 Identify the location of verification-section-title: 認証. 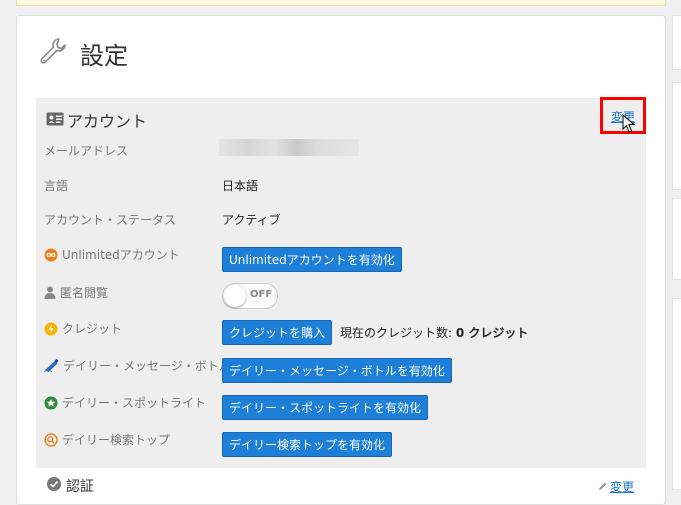
(80, 487).